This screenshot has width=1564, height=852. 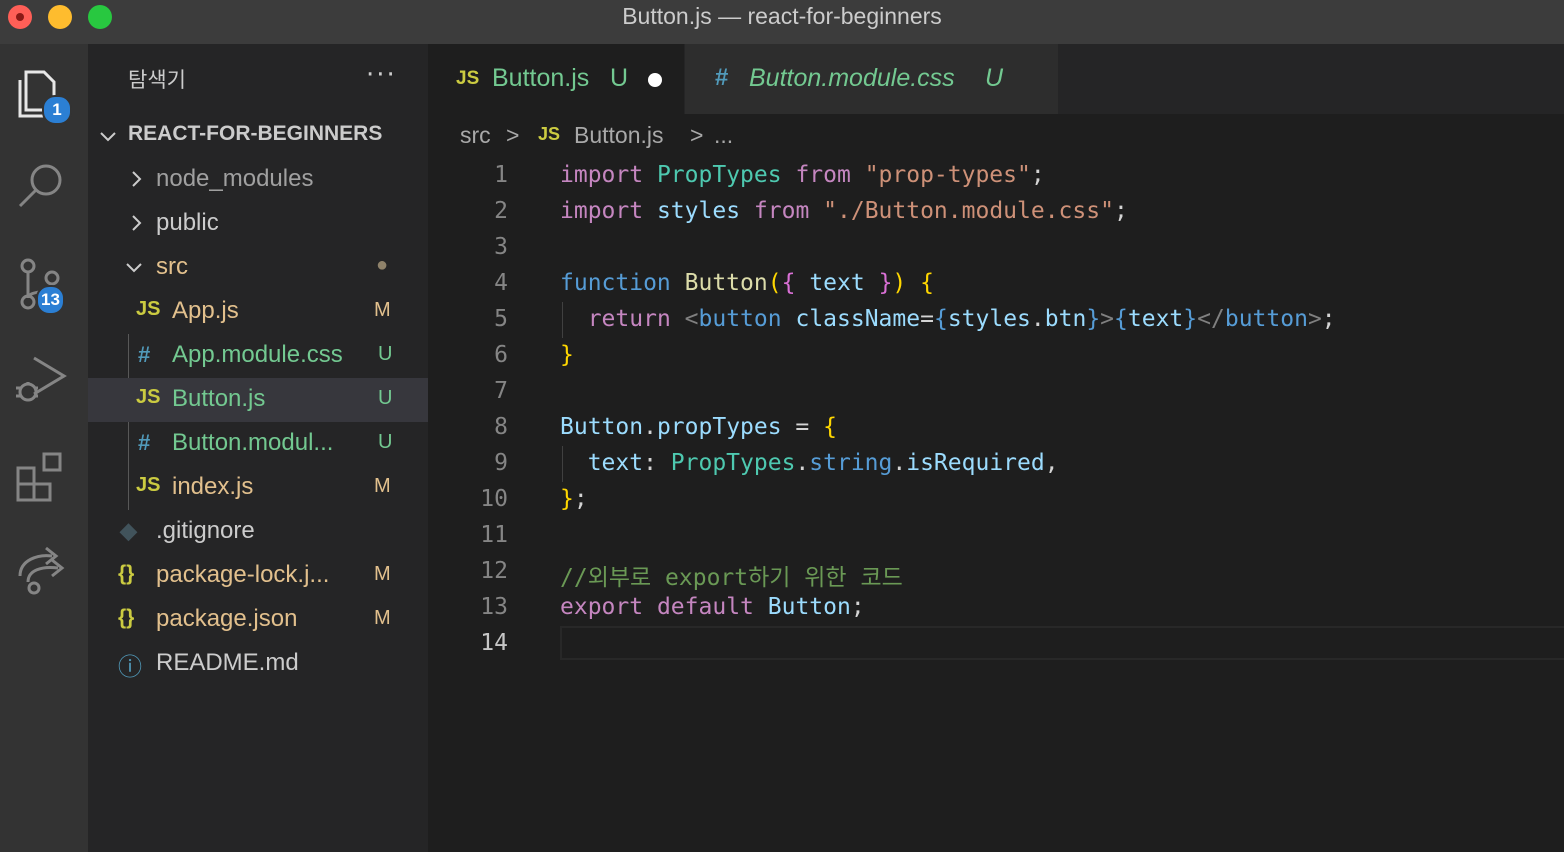 What do you see at coordinates (541, 78) in the screenshot?
I see `tab-label: Button.js` at bounding box center [541, 78].